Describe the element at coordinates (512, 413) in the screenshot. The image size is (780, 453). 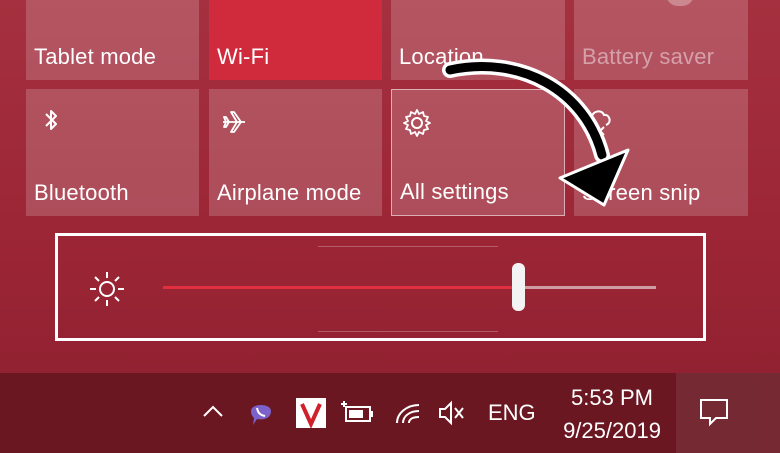
I see `language-indicator: ENG` at that location.